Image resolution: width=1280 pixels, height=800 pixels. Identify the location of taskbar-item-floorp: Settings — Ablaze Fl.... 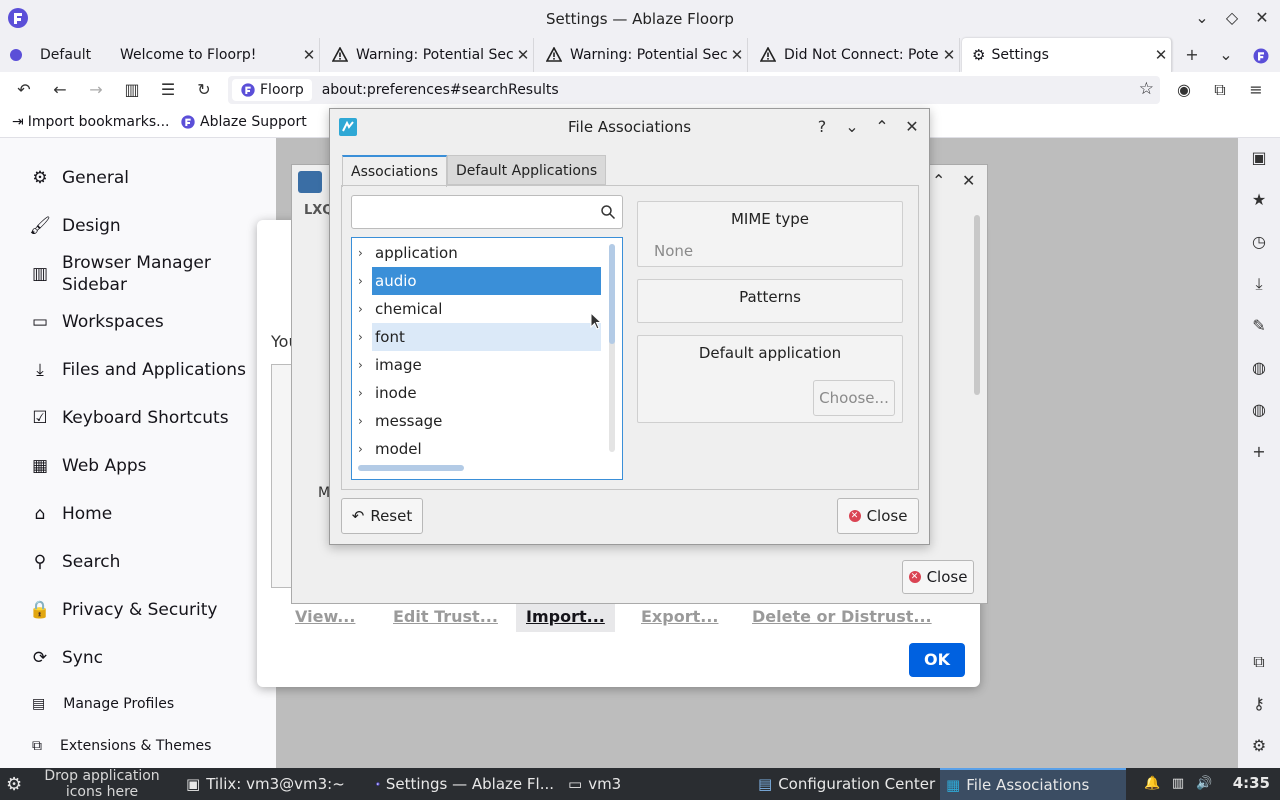
(465, 784).